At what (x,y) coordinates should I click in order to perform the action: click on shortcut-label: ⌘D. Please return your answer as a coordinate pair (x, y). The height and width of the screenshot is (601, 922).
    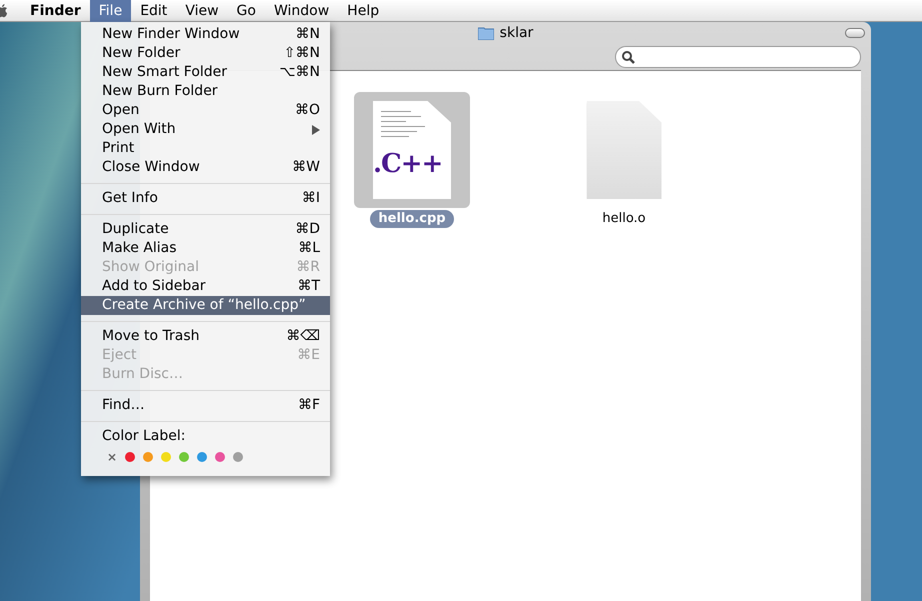
    Looking at the image, I should click on (307, 229).